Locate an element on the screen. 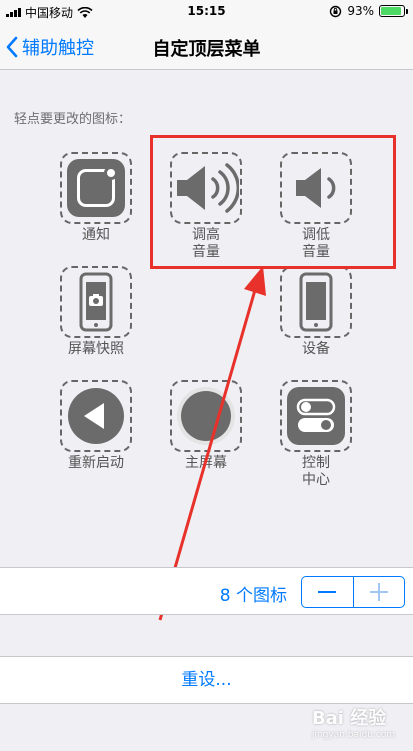 The height and width of the screenshot is (751, 413). rotation-lock-icon is located at coordinates (336, 11).